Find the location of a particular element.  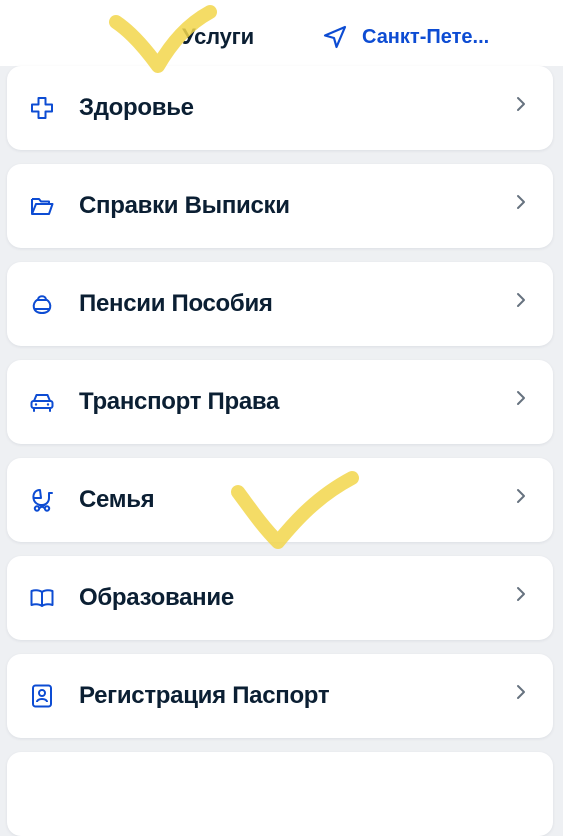

service-item-label: Здоровье is located at coordinates (136, 107).